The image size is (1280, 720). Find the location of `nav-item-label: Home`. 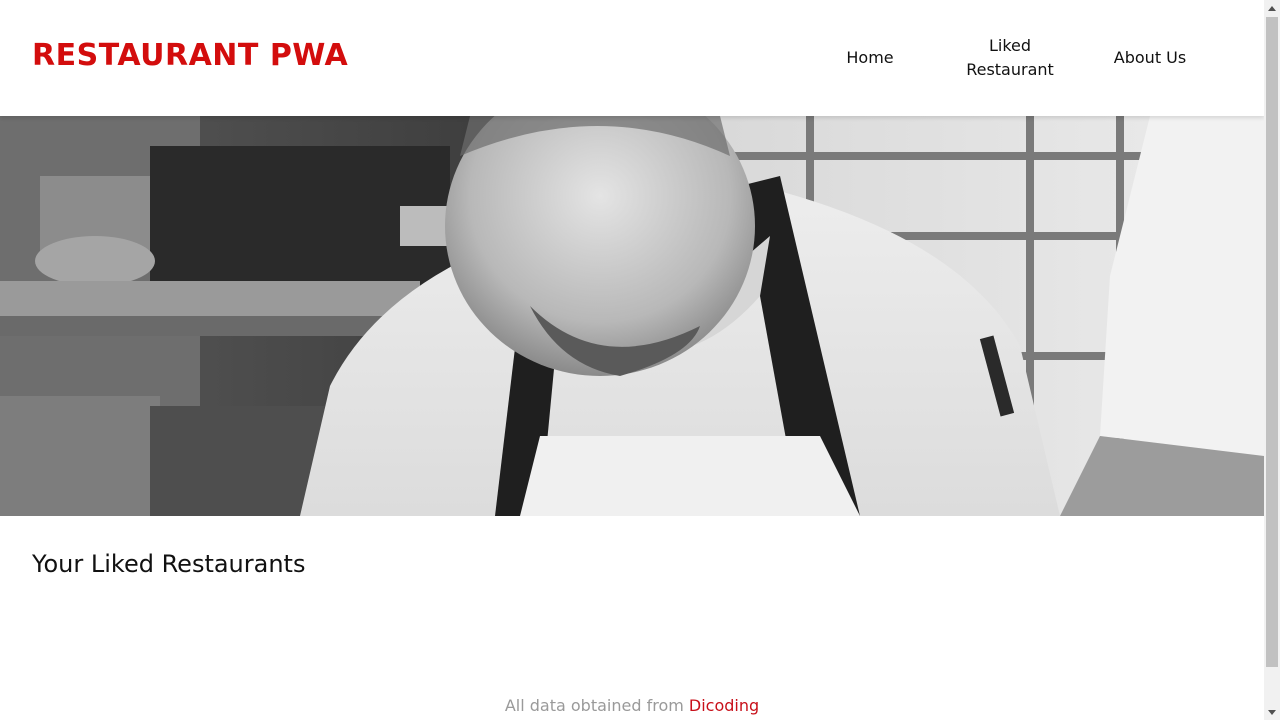

nav-item-label: Home is located at coordinates (870, 57).